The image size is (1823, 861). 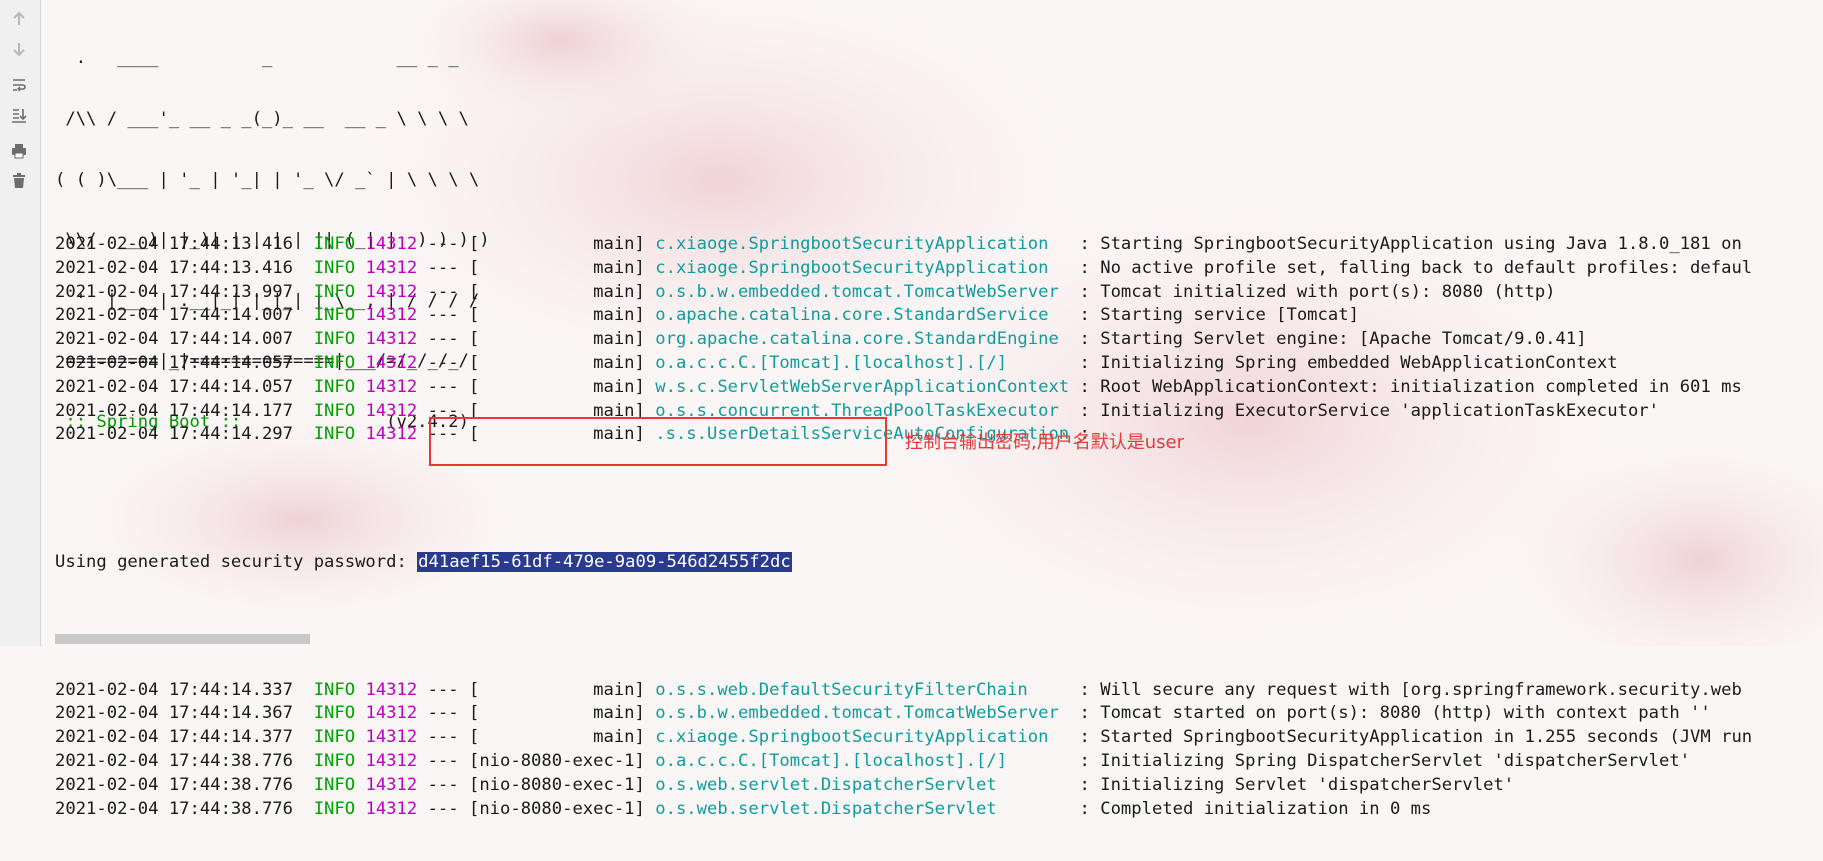 What do you see at coordinates (19, 115) in the screenshot?
I see `scroll-to-end-icon` at bounding box center [19, 115].